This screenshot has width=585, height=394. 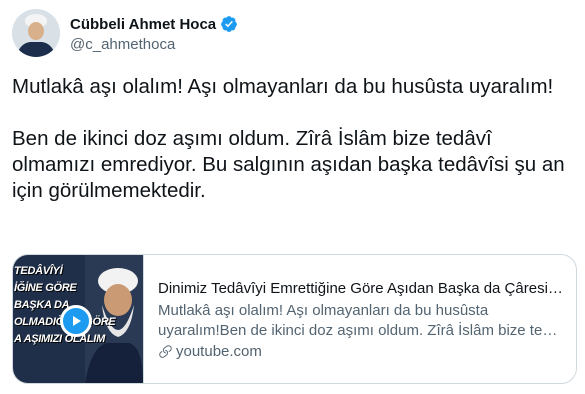 I want to click on card-domain: youtube.com, so click(x=361, y=351).